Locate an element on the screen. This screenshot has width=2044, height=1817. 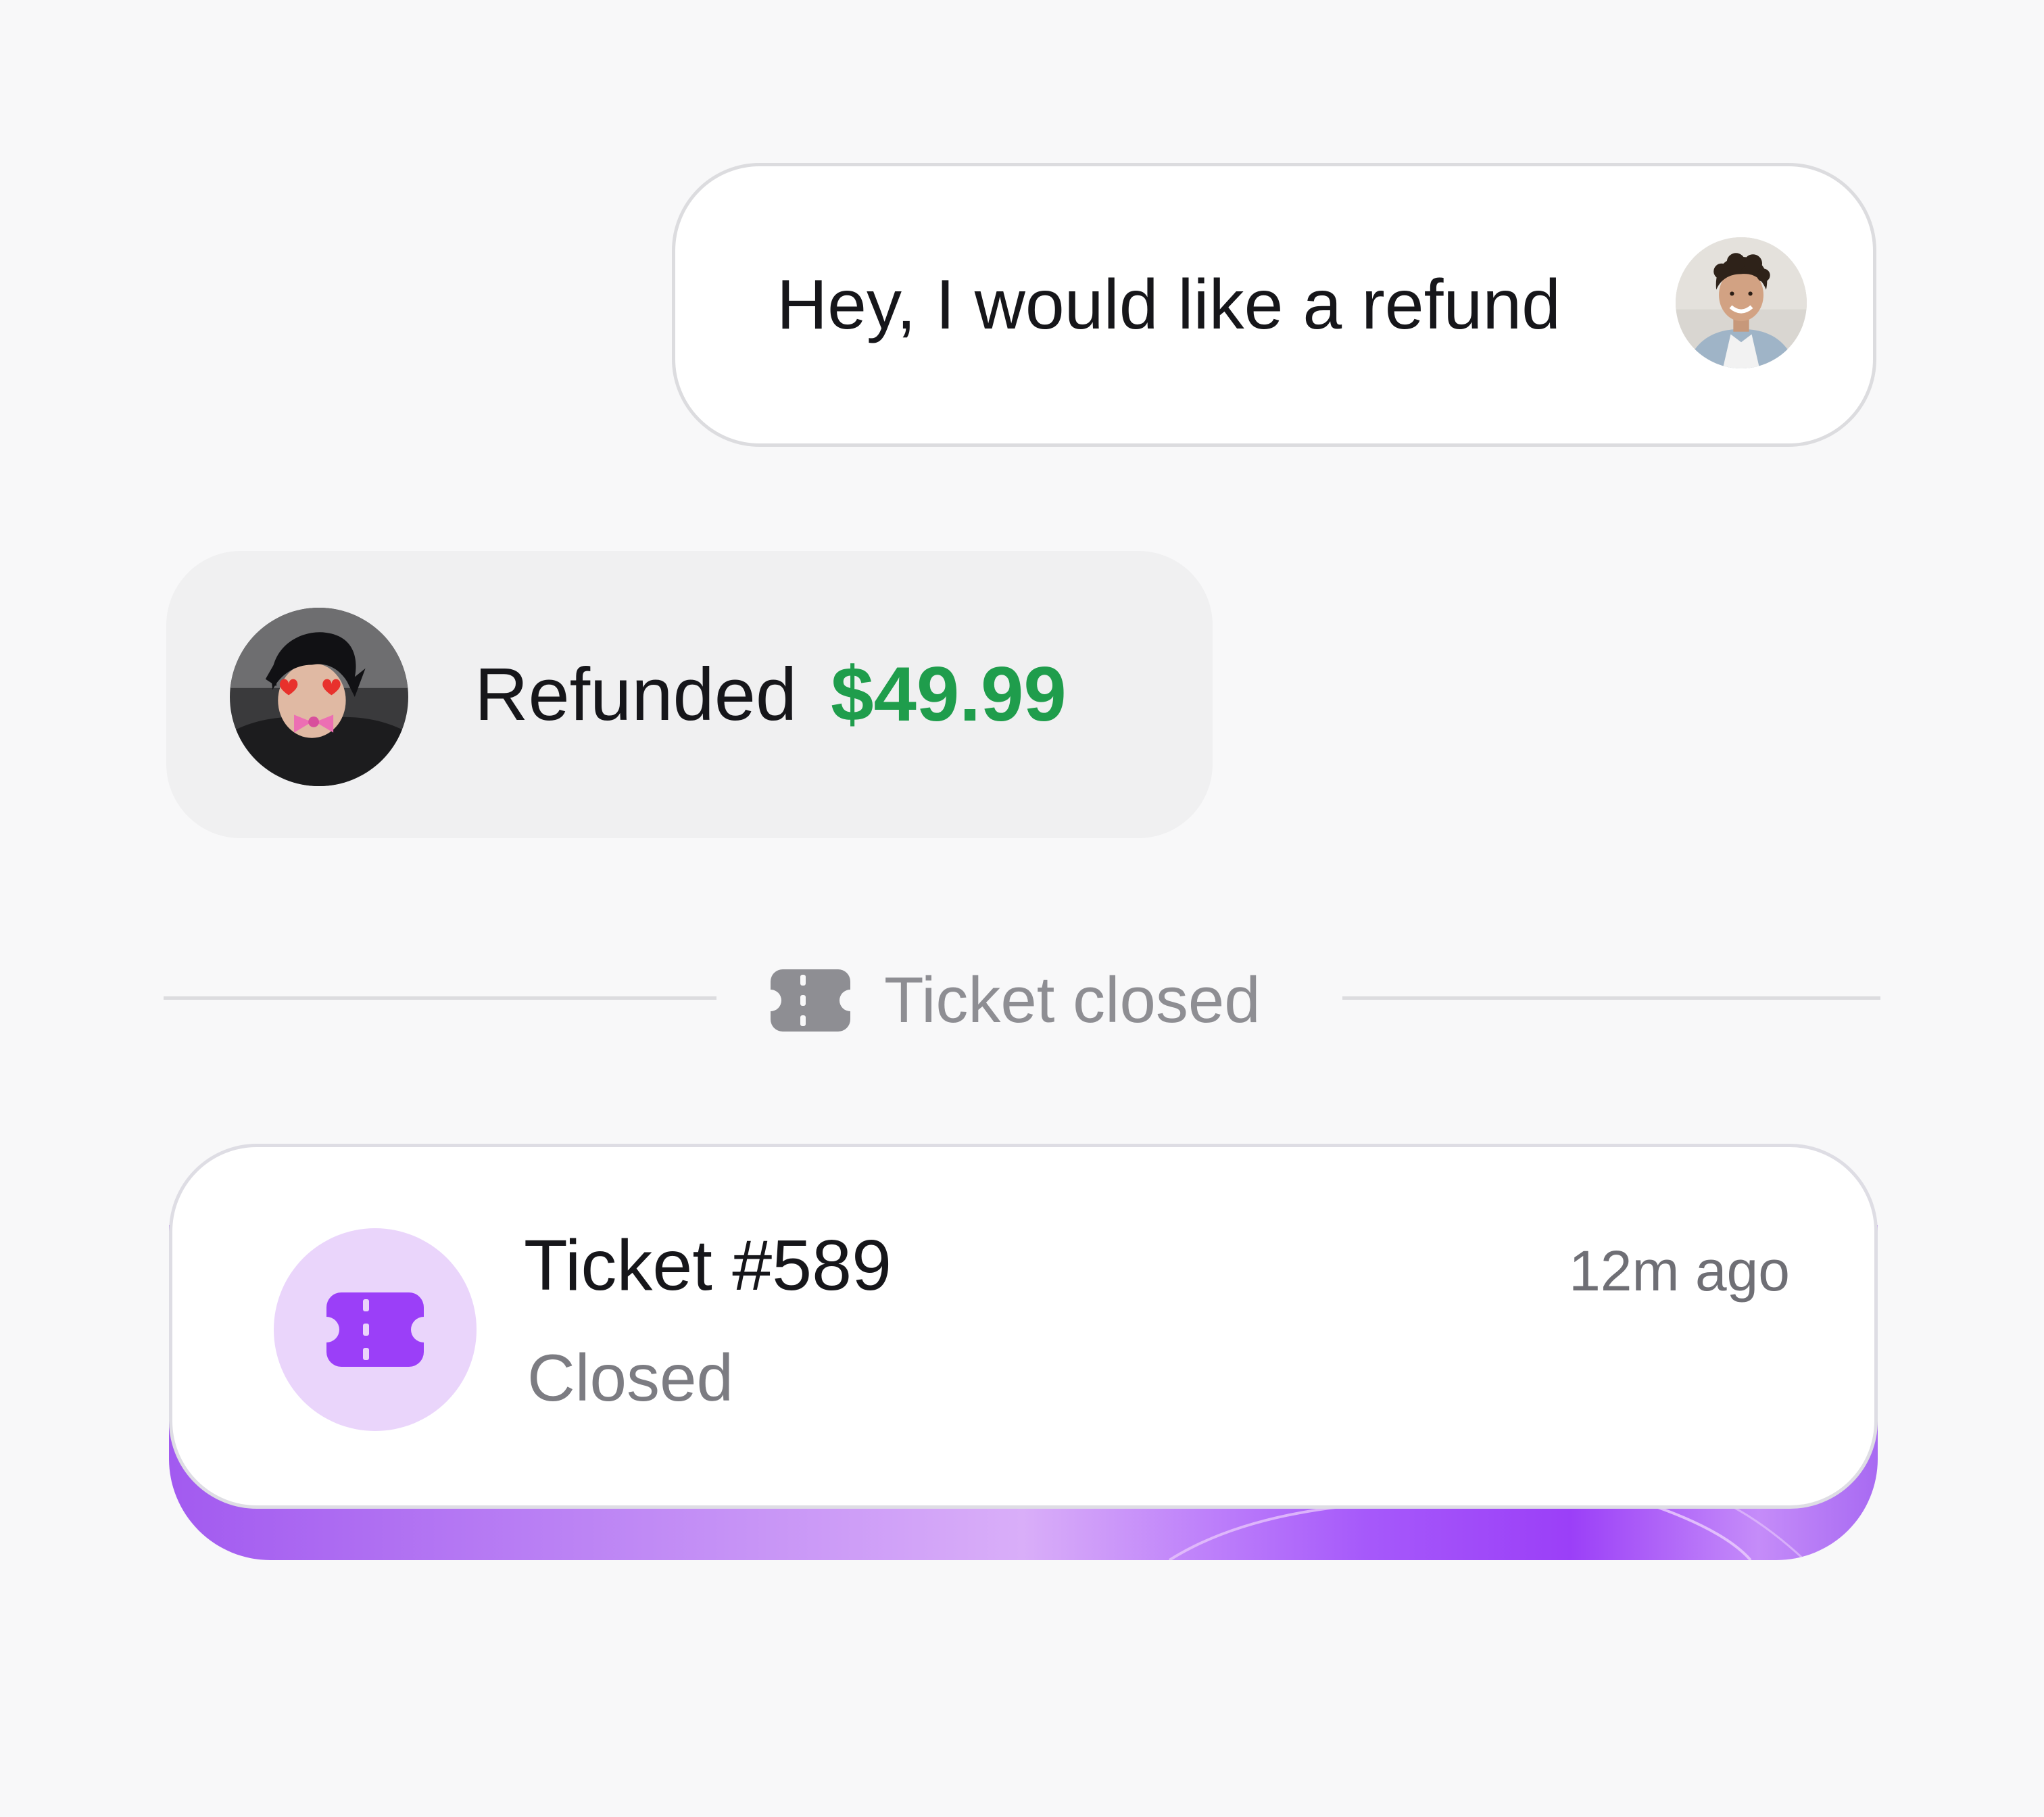
ticket-closed-divider: Ticket closed is located at coordinates (1016, 1000).